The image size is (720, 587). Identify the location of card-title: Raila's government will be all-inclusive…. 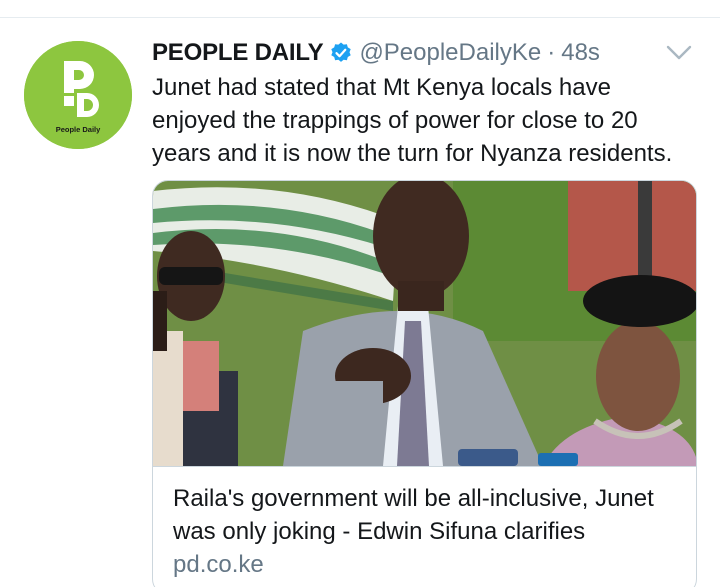
(430, 515).